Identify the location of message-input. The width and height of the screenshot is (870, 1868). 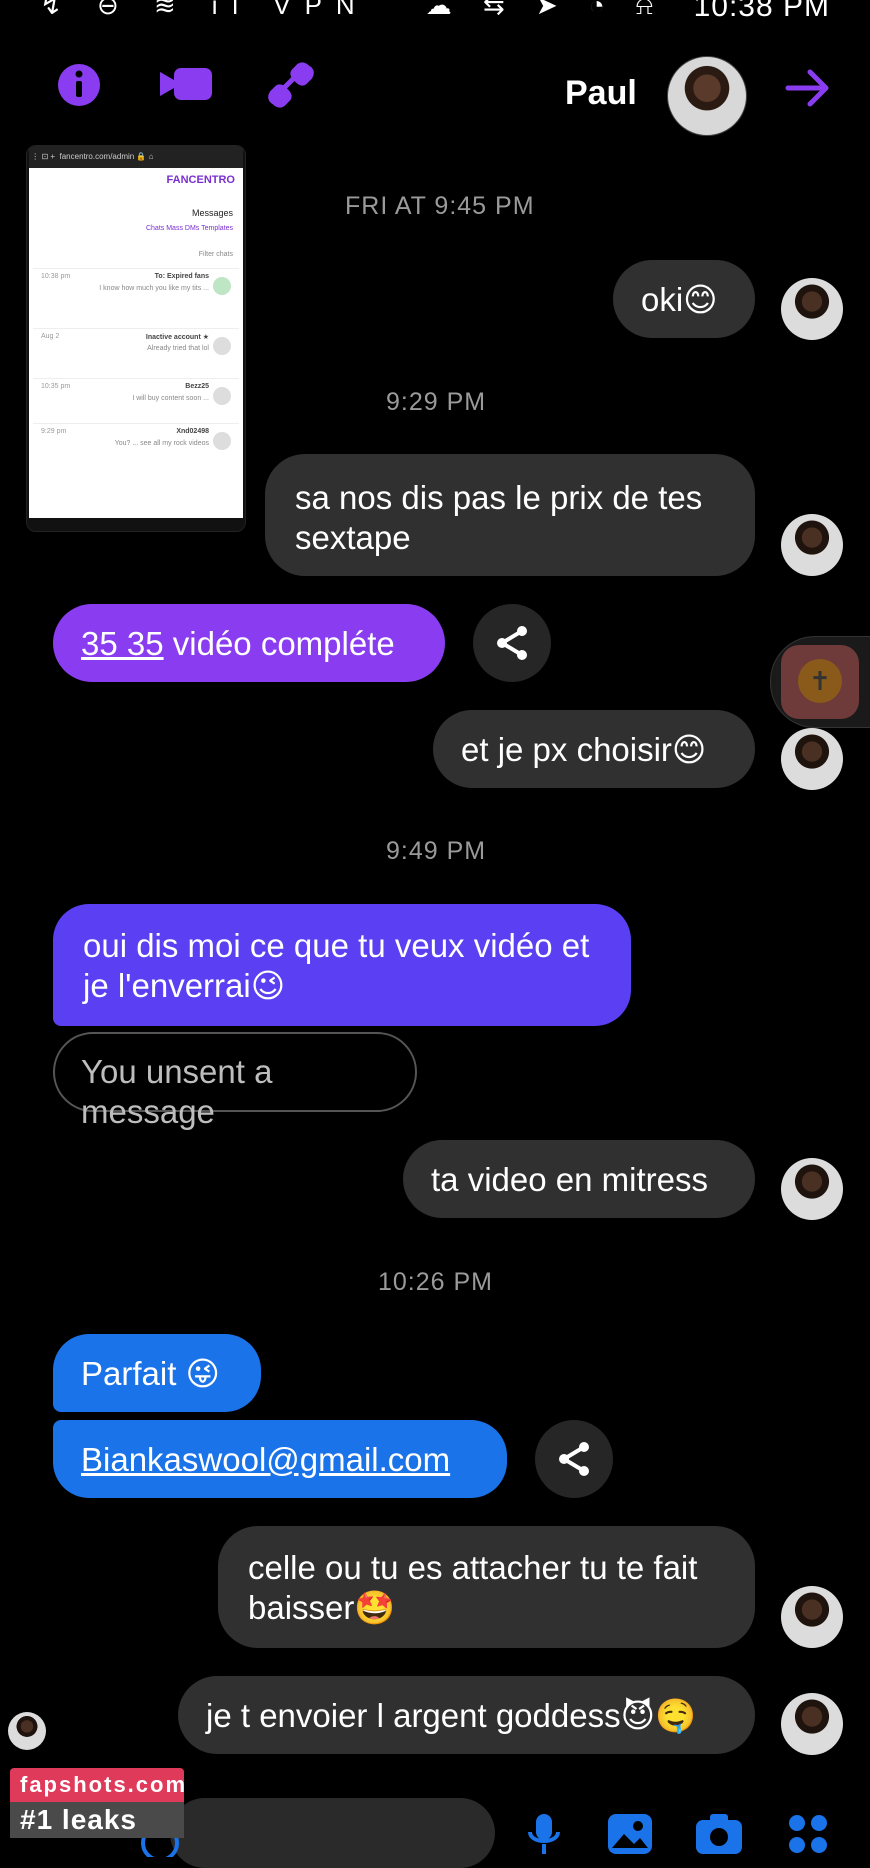
(332, 1833).